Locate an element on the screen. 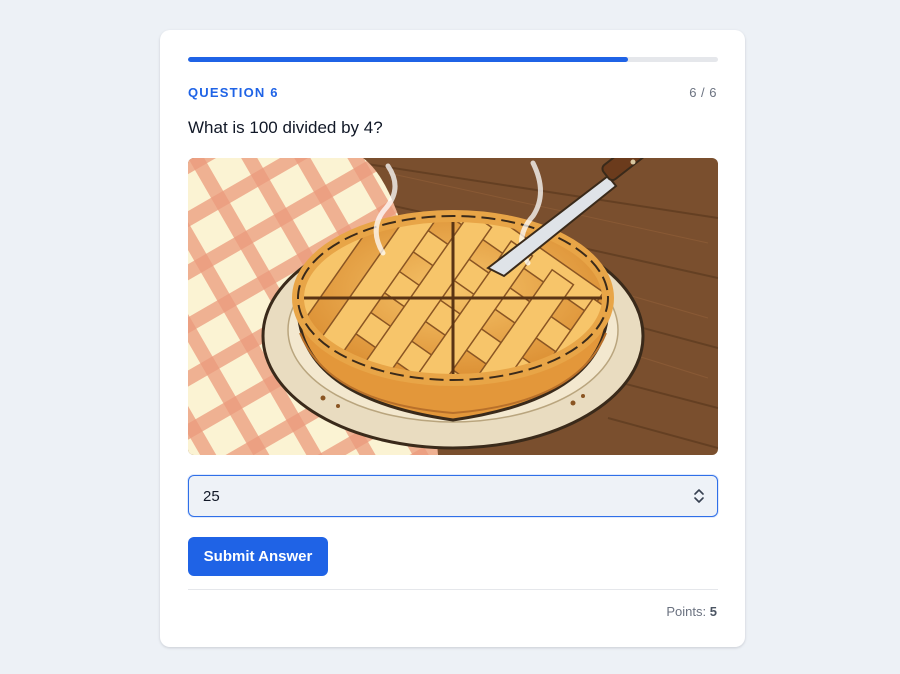 Image resolution: width=900 pixels, height=674 pixels. answer-input-field is located at coordinates (453, 496).